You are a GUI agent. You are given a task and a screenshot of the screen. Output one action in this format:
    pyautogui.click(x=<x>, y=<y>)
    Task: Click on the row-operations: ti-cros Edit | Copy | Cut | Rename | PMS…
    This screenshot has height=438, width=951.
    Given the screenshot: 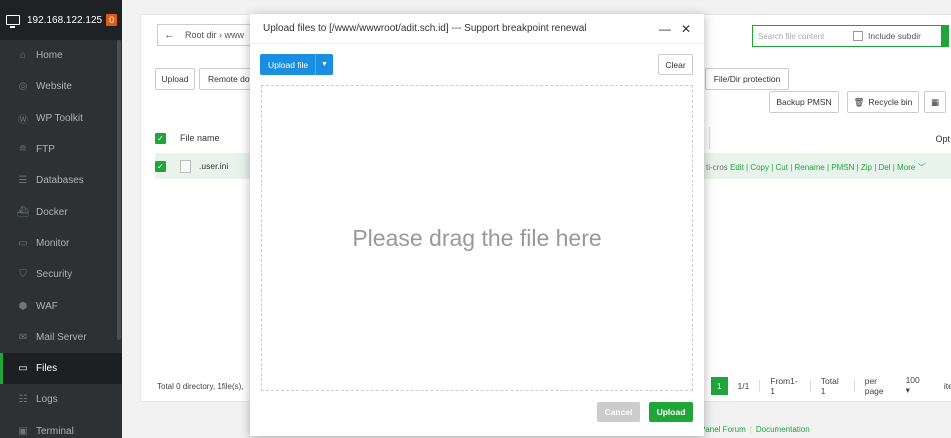 What is the action you would take?
    pyautogui.click(x=816, y=167)
    